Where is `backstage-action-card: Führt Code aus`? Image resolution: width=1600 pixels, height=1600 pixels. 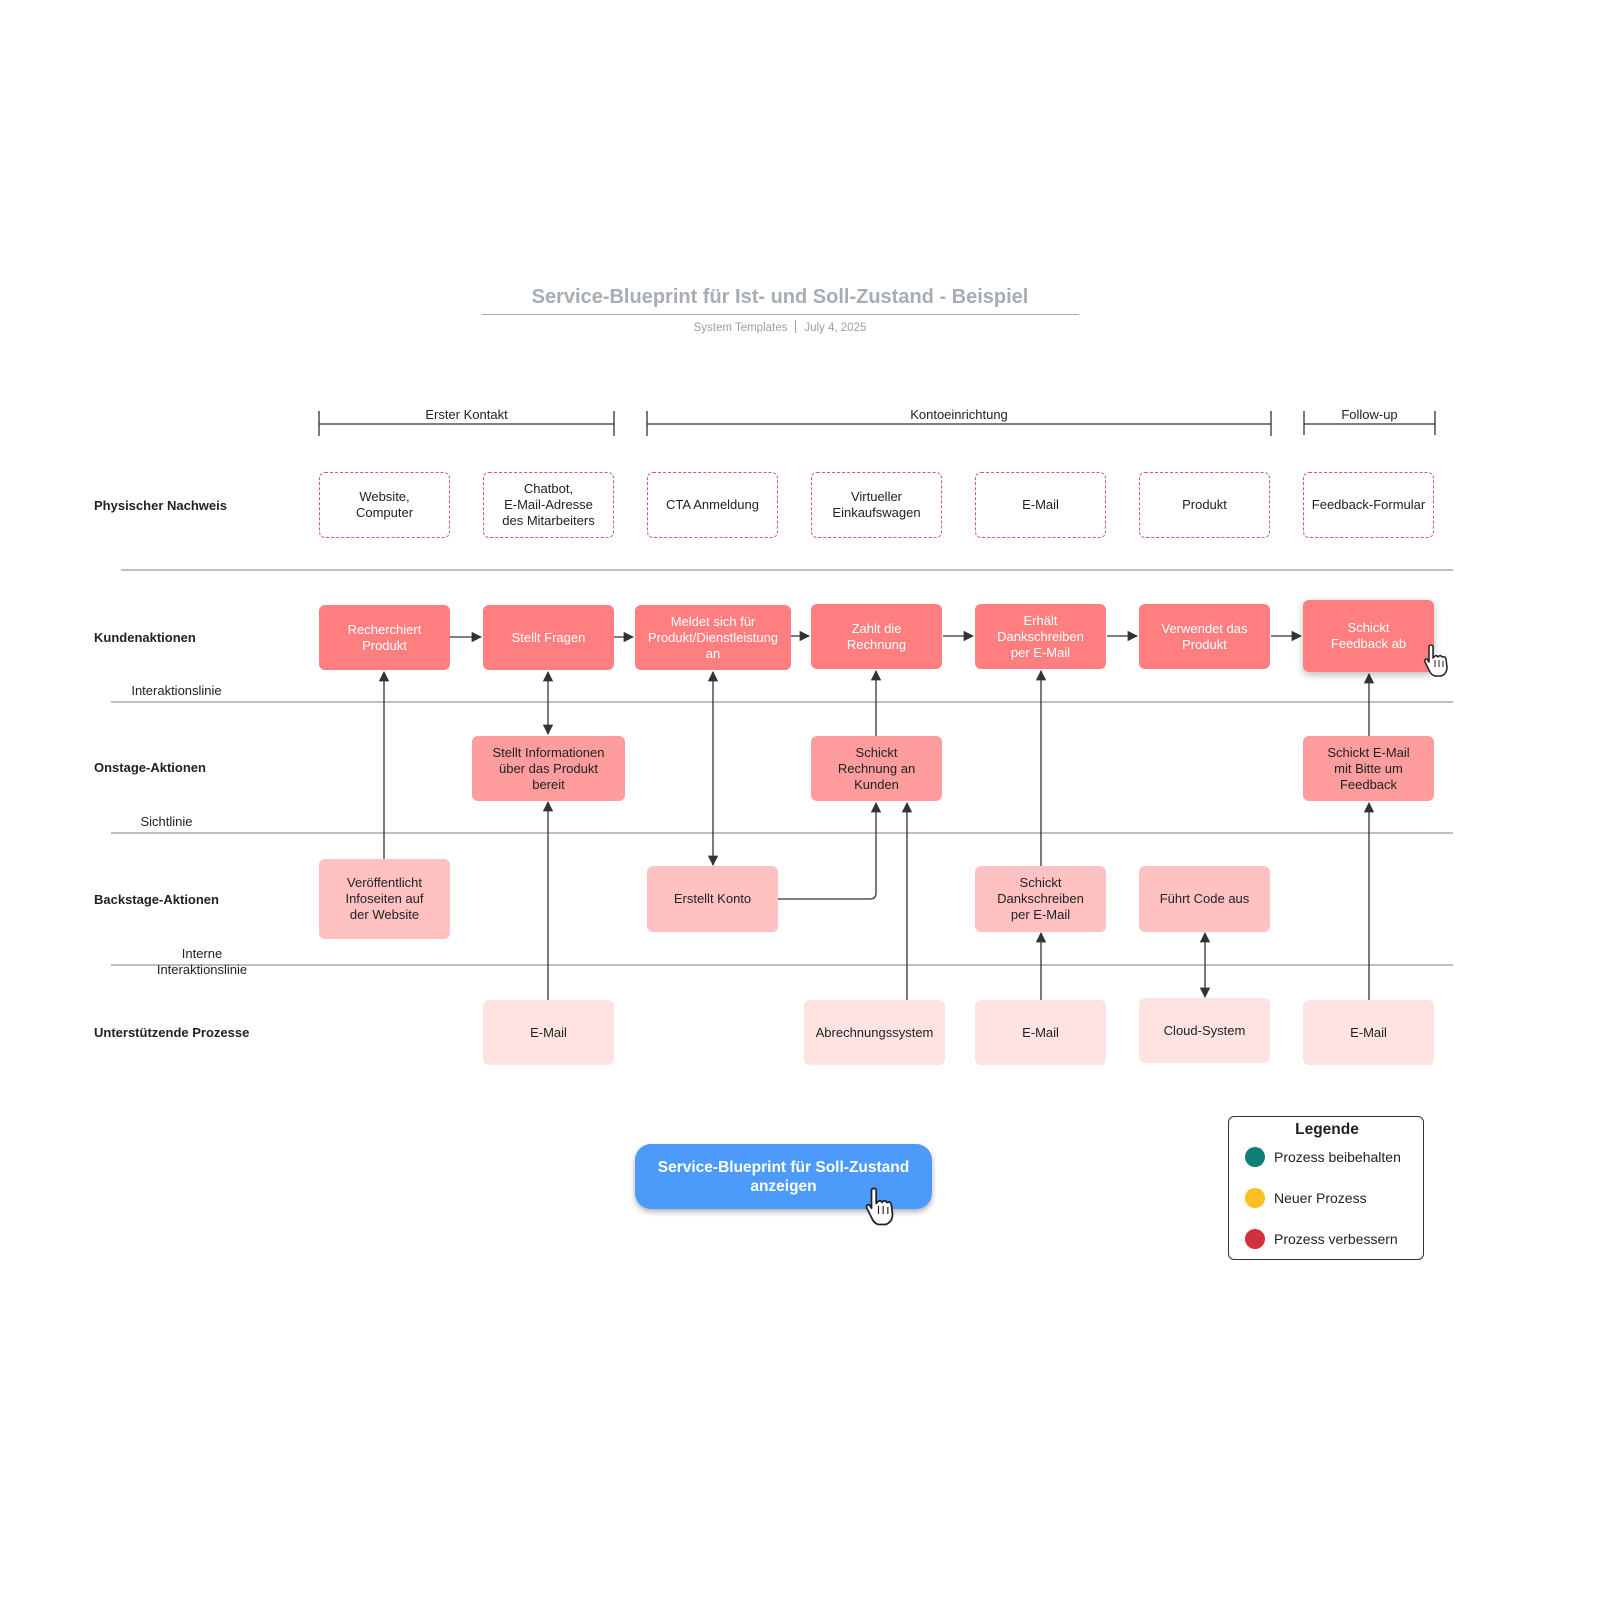 backstage-action-card: Führt Code aus is located at coordinates (1204, 899).